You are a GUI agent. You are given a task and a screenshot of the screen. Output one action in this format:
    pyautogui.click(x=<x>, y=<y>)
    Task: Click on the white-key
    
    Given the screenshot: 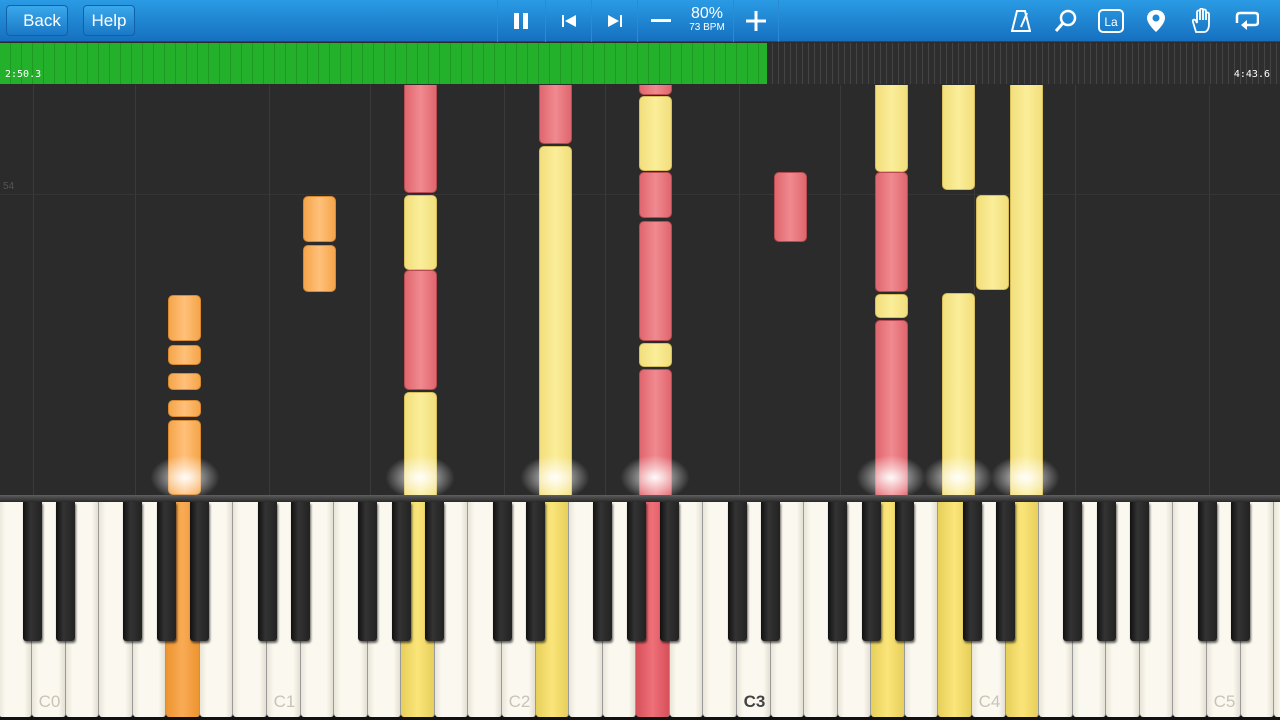 What is the action you would take?
    pyautogui.click(x=1277, y=609)
    